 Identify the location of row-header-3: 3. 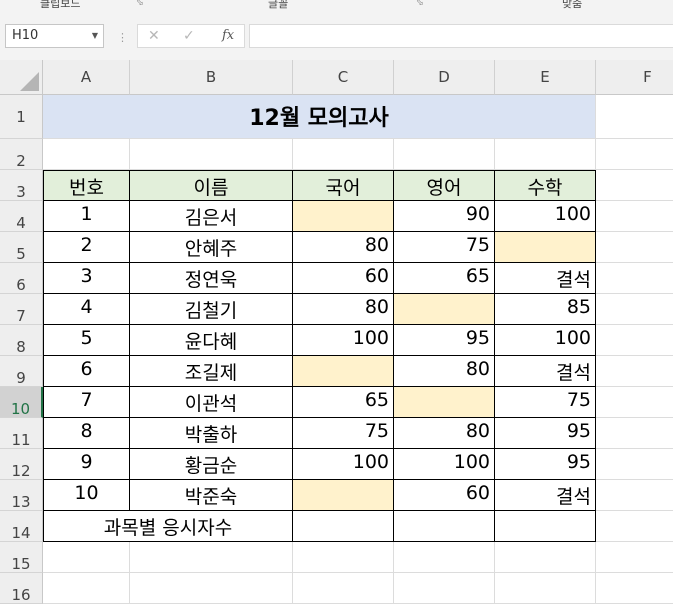
(21, 185).